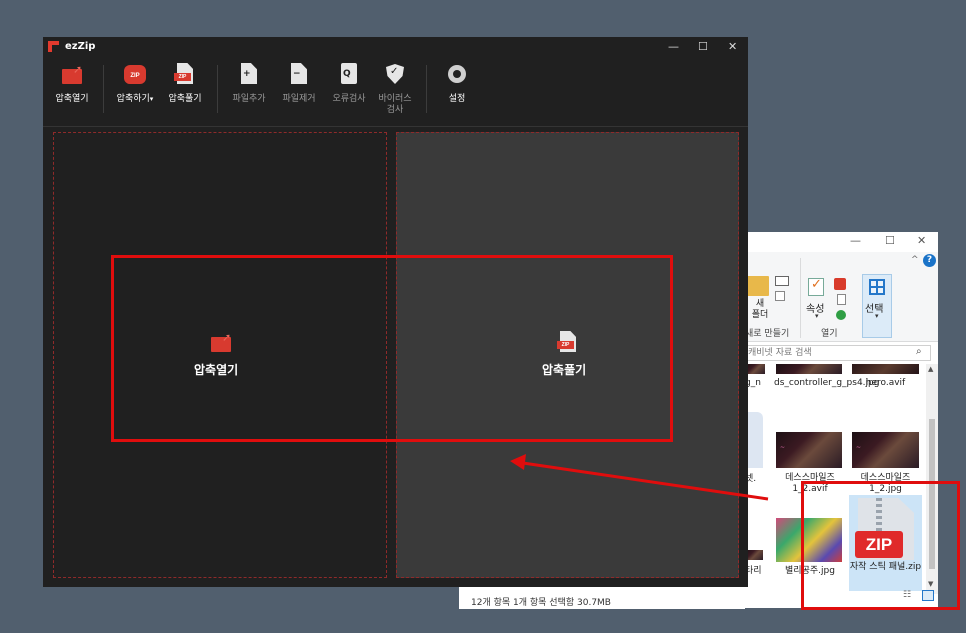 This screenshot has width=966, height=633. Describe the element at coordinates (639, 477) in the screenshot. I see `drag-arrow-icon` at that location.